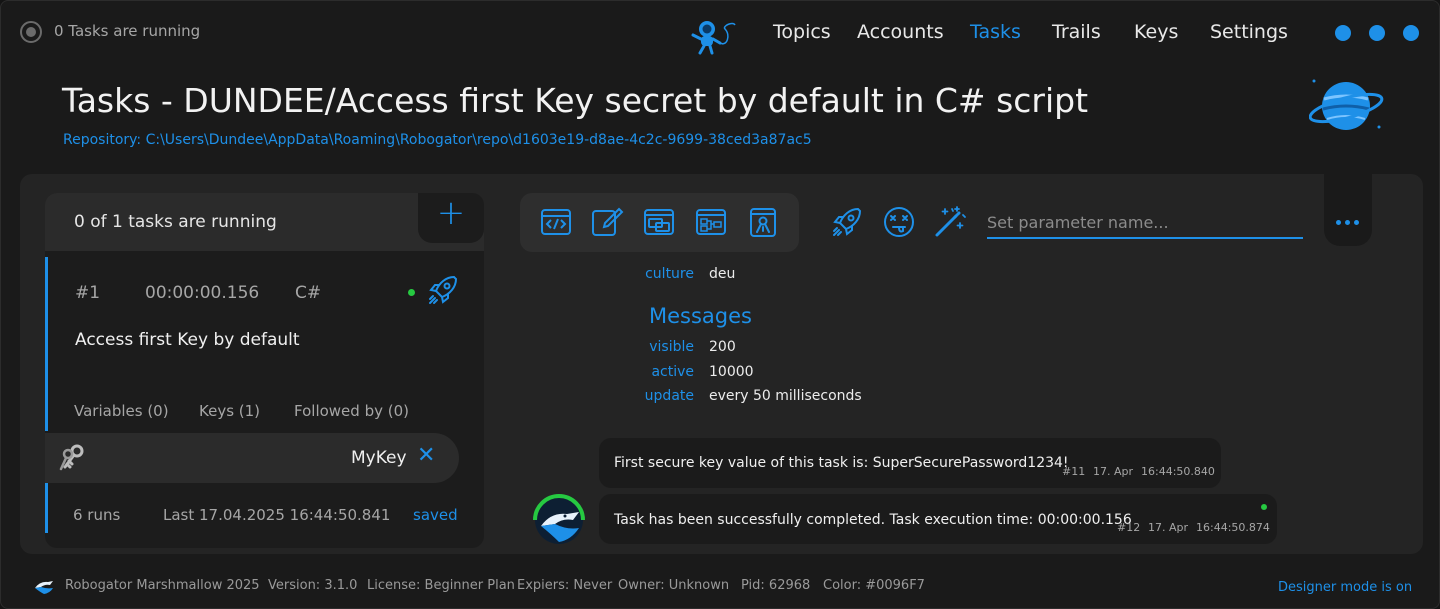  What do you see at coordinates (874, 585) in the screenshot?
I see `footer-color: Color: #0096F7` at bounding box center [874, 585].